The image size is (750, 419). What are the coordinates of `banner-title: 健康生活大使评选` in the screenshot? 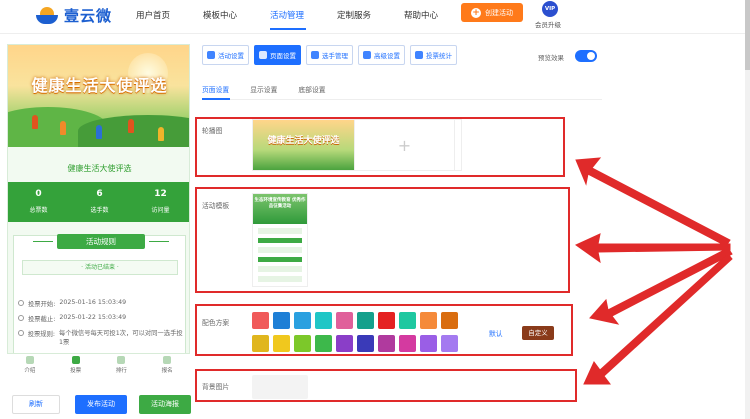 It's located at (99, 85).